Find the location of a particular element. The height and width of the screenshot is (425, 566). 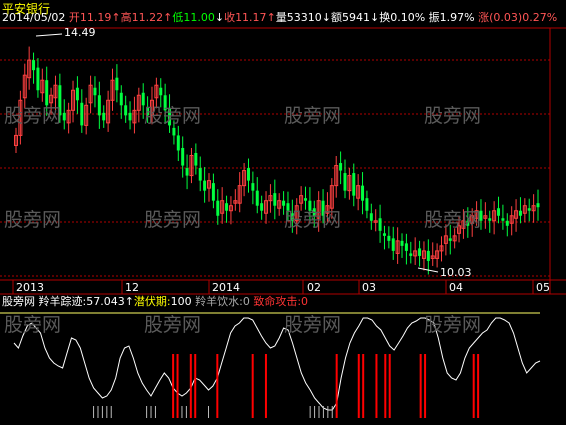

info-bar-segment: 2014/05/02 is located at coordinates (34, 17).